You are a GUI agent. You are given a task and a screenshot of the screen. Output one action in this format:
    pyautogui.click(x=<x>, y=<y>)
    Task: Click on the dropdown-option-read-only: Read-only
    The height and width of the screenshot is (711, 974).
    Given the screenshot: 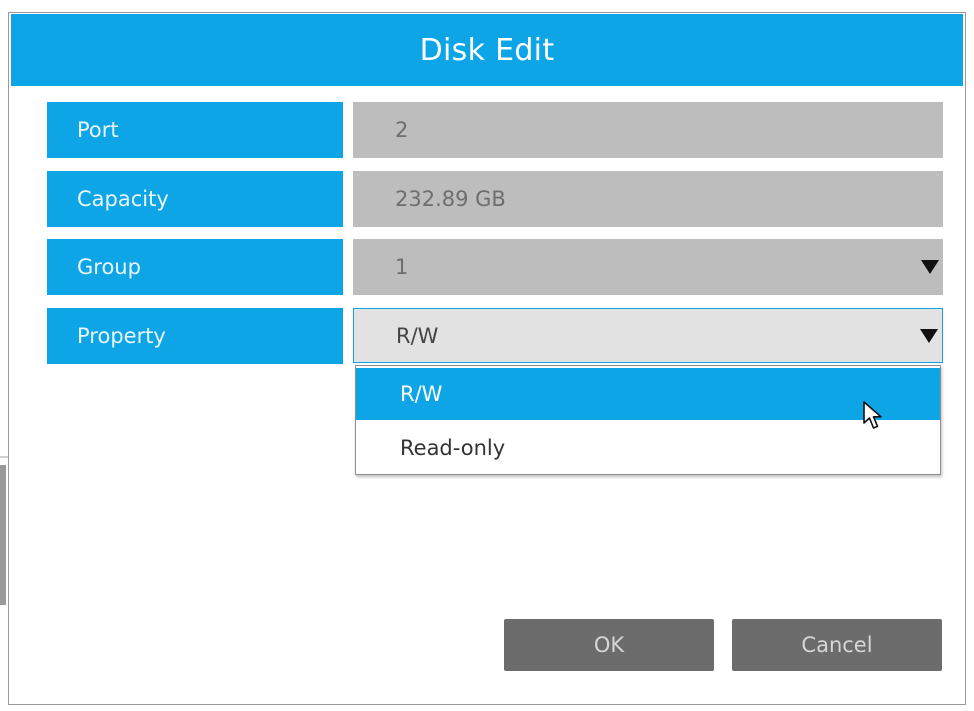 What is the action you would take?
    pyautogui.click(x=648, y=448)
    